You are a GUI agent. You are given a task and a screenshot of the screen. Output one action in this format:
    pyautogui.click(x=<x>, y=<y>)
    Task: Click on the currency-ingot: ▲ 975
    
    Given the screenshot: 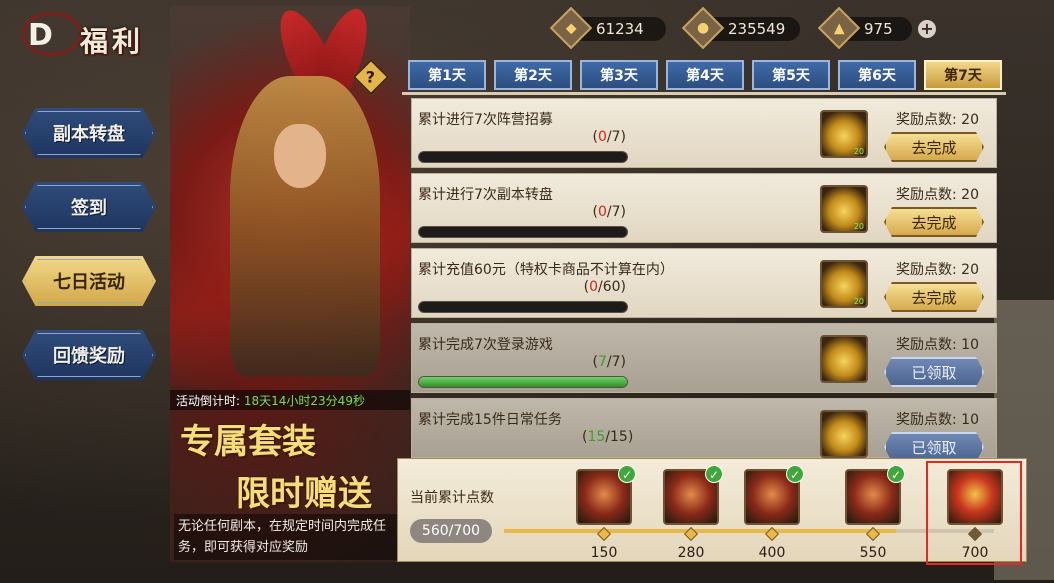 What is the action you would take?
    pyautogui.click(x=864, y=28)
    